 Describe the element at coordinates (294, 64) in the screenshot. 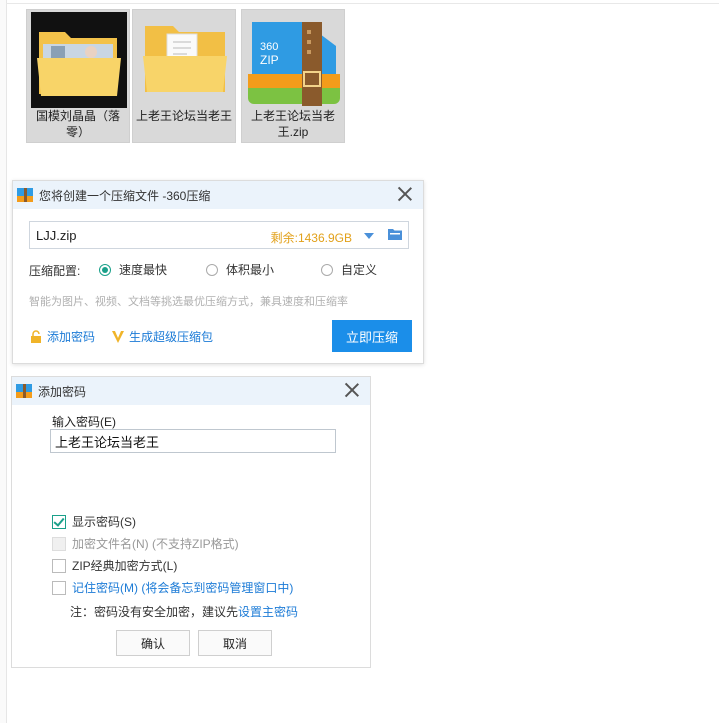

I see `zip-archive-icon: 360 ZIP` at that location.